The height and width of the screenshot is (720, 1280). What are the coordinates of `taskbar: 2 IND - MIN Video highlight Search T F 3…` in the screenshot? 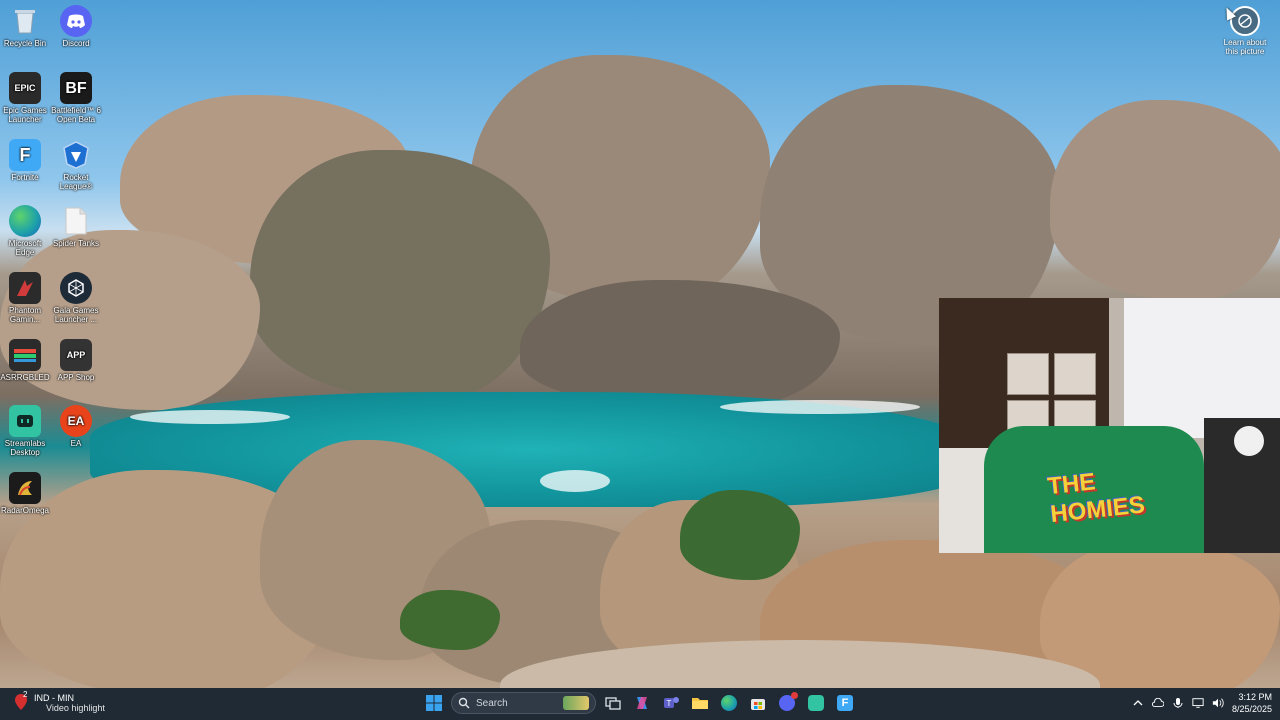 It's located at (640, 704).